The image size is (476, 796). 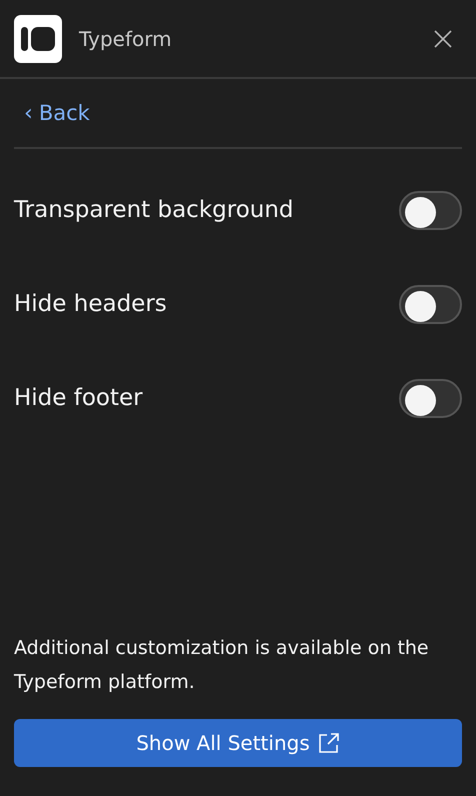 What do you see at coordinates (57, 113) in the screenshot?
I see `back-link: ‹ Back` at bounding box center [57, 113].